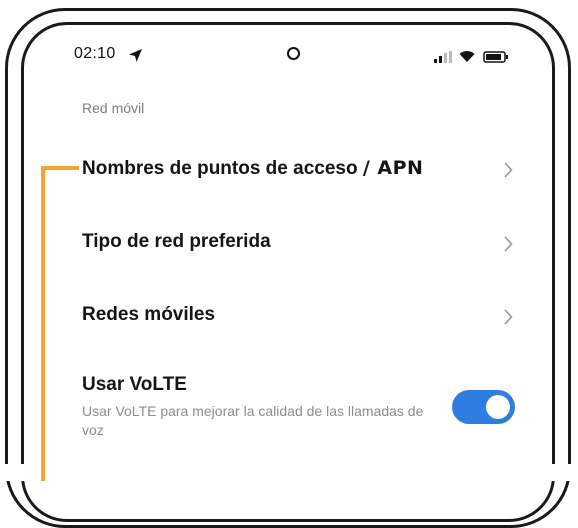 The height and width of the screenshot is (528, 578). I want to click on section-header: Red móvil, so click(113, 108).